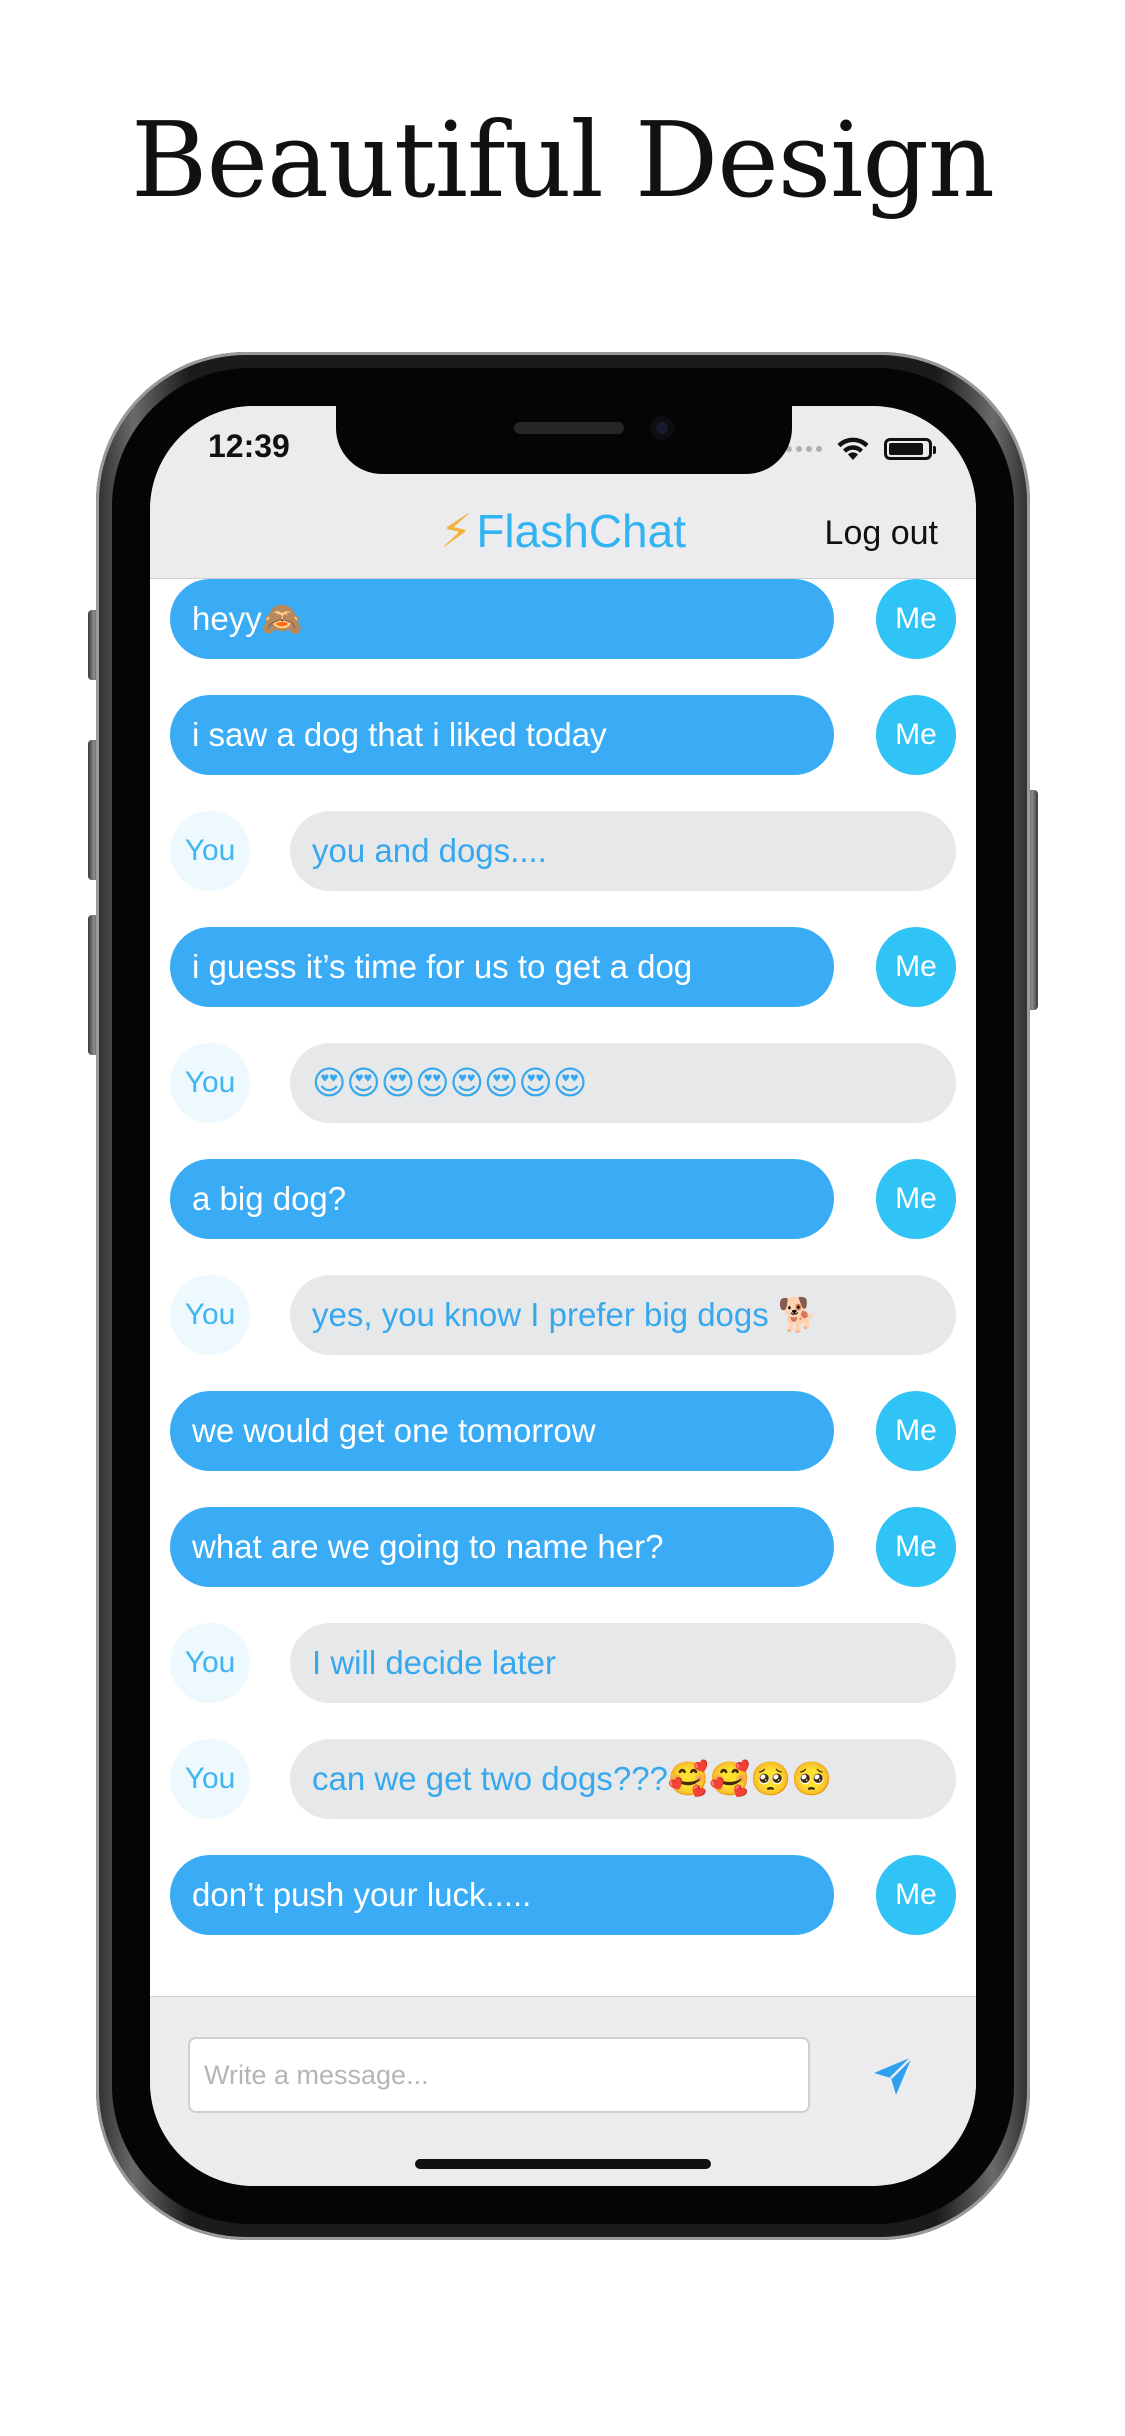 The height and width of the screenshot is (2436, 1125). I want to click on message-row-received: 😍😍😍😍😍😍😍😍 You, so click(563, 1083).